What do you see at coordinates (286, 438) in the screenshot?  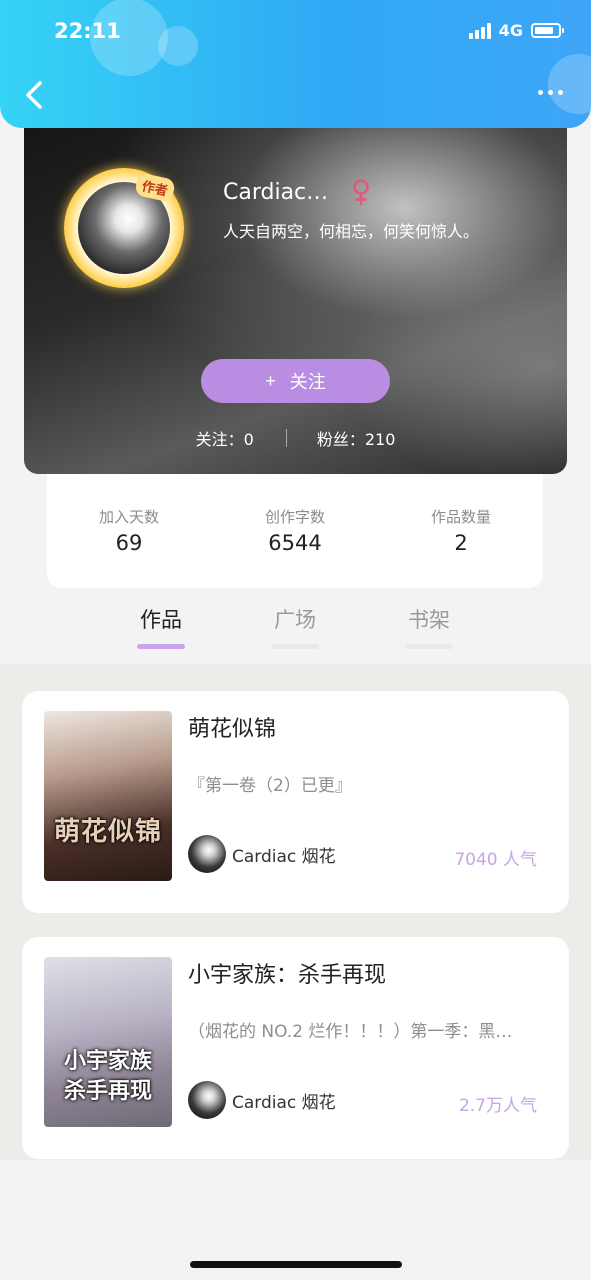 I see `divider` at bounding box center [286, 438].